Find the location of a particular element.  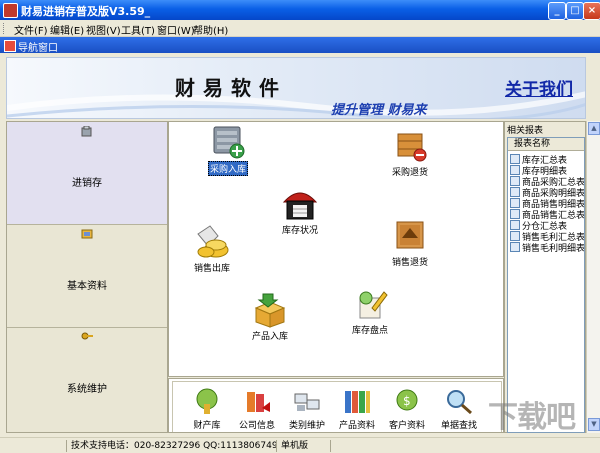

report-item: 库存汇总表 is located at coordinates (538, 160).